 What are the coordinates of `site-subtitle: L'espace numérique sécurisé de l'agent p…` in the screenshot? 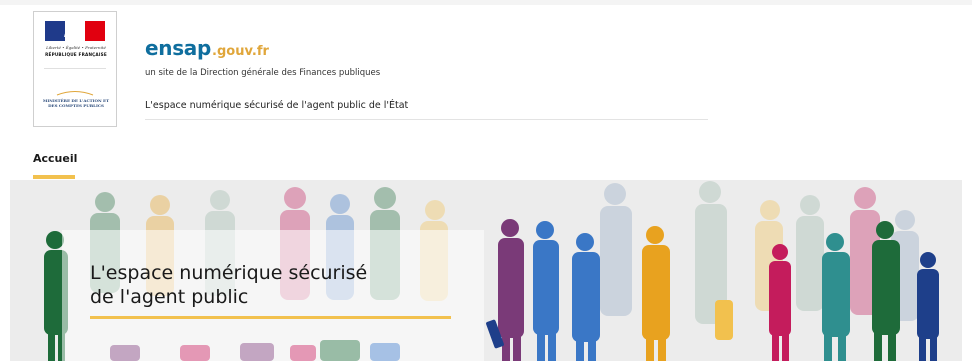 It's located at (277, 105).